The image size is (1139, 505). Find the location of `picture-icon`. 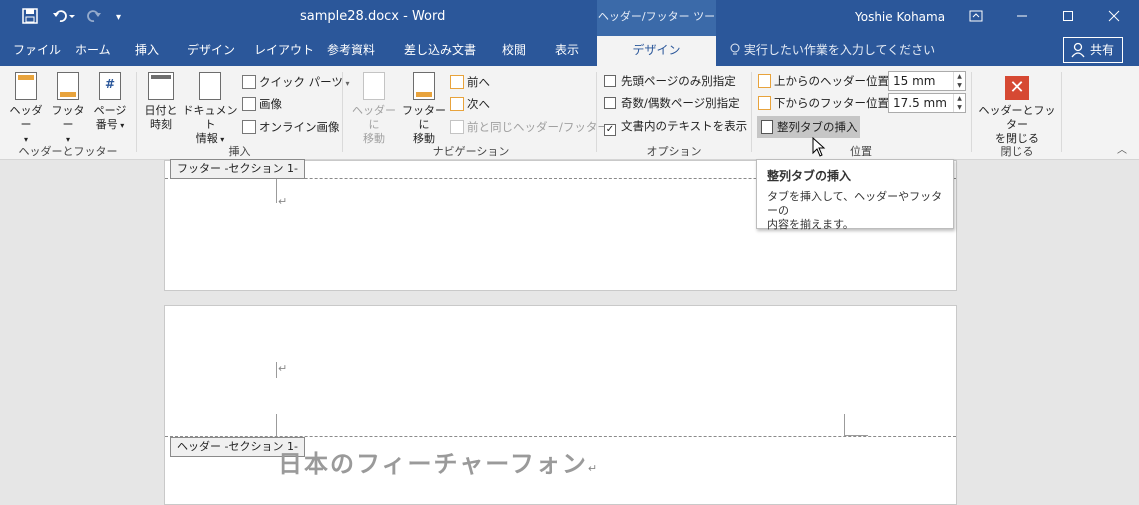

picture-icon is located at coordinates (249, 104).